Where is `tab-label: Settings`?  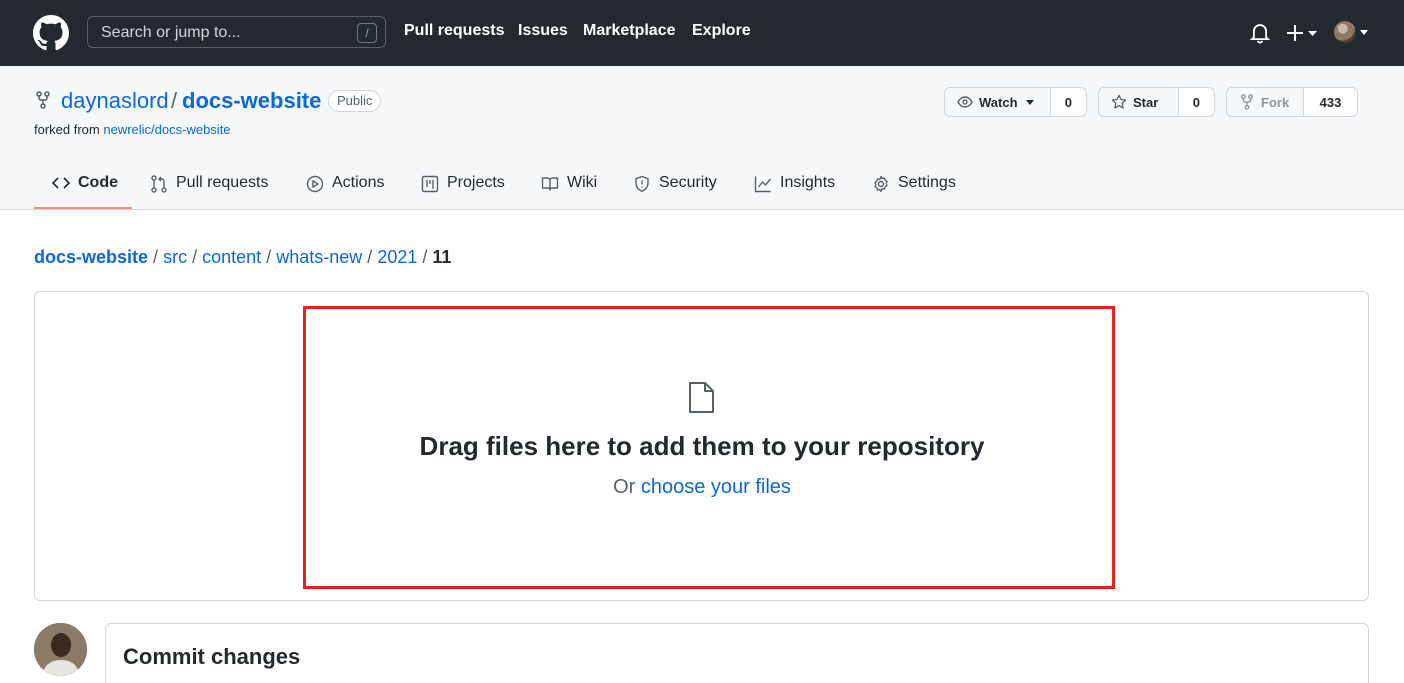
tab-label: Settings is located at coordinates (927, 182).